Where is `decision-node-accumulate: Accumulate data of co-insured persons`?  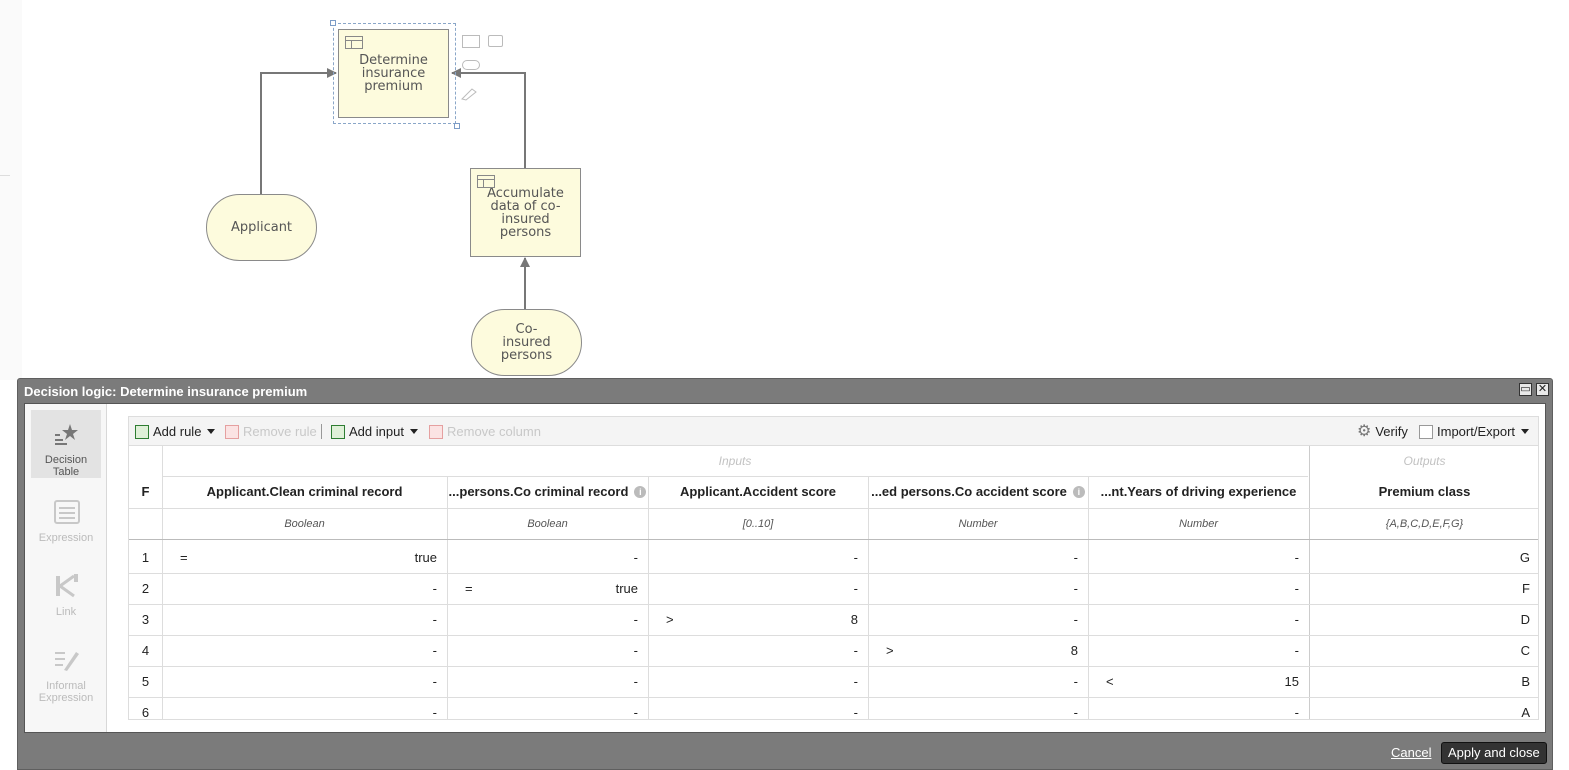 decision-node-accumulate: Accumulate data of co-insured persons is located at coordinates (525, 212).